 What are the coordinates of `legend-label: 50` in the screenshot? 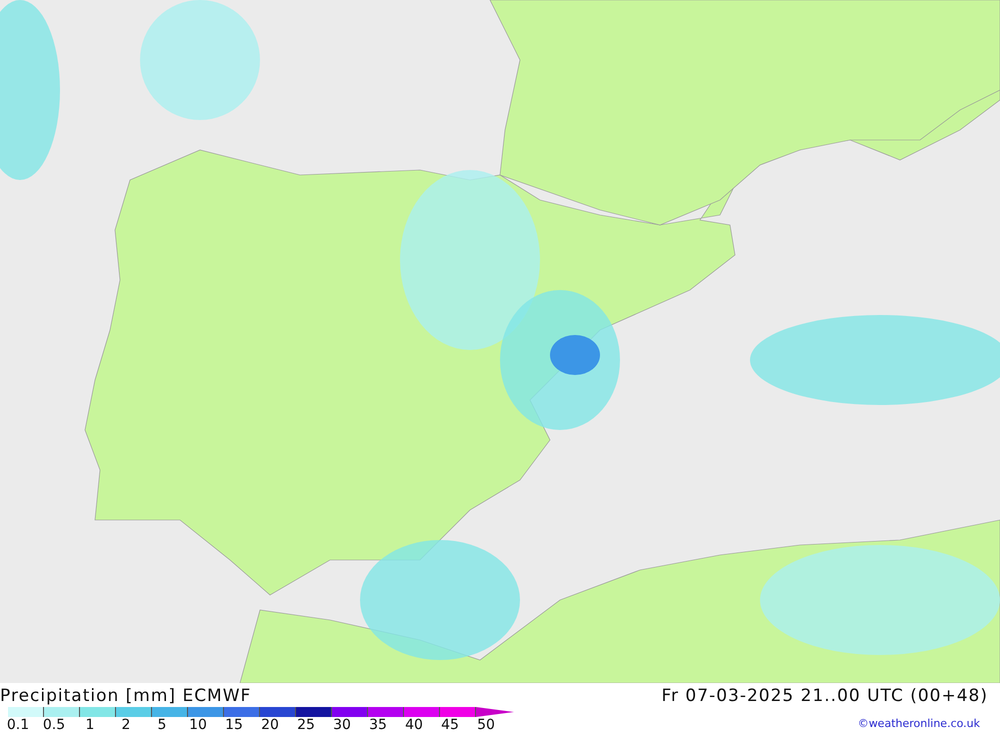 It's located at (486, 725).